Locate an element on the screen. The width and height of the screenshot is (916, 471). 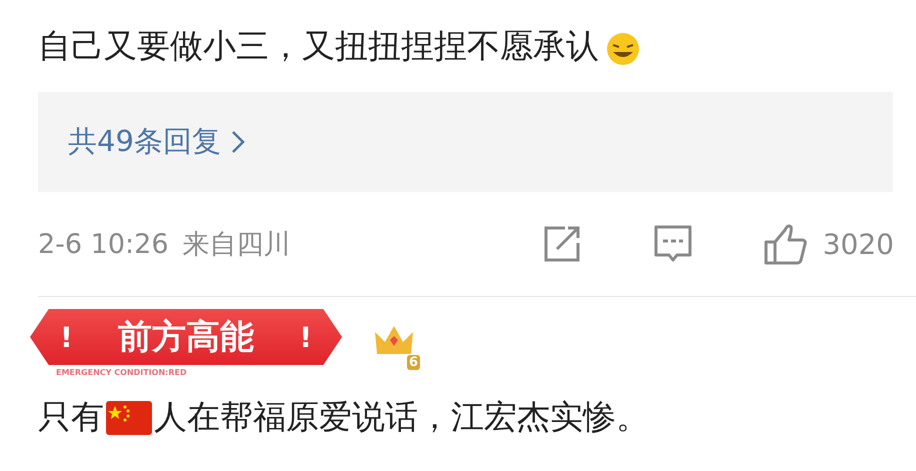
chevron-right-icon is located at coordinates (237, 142).